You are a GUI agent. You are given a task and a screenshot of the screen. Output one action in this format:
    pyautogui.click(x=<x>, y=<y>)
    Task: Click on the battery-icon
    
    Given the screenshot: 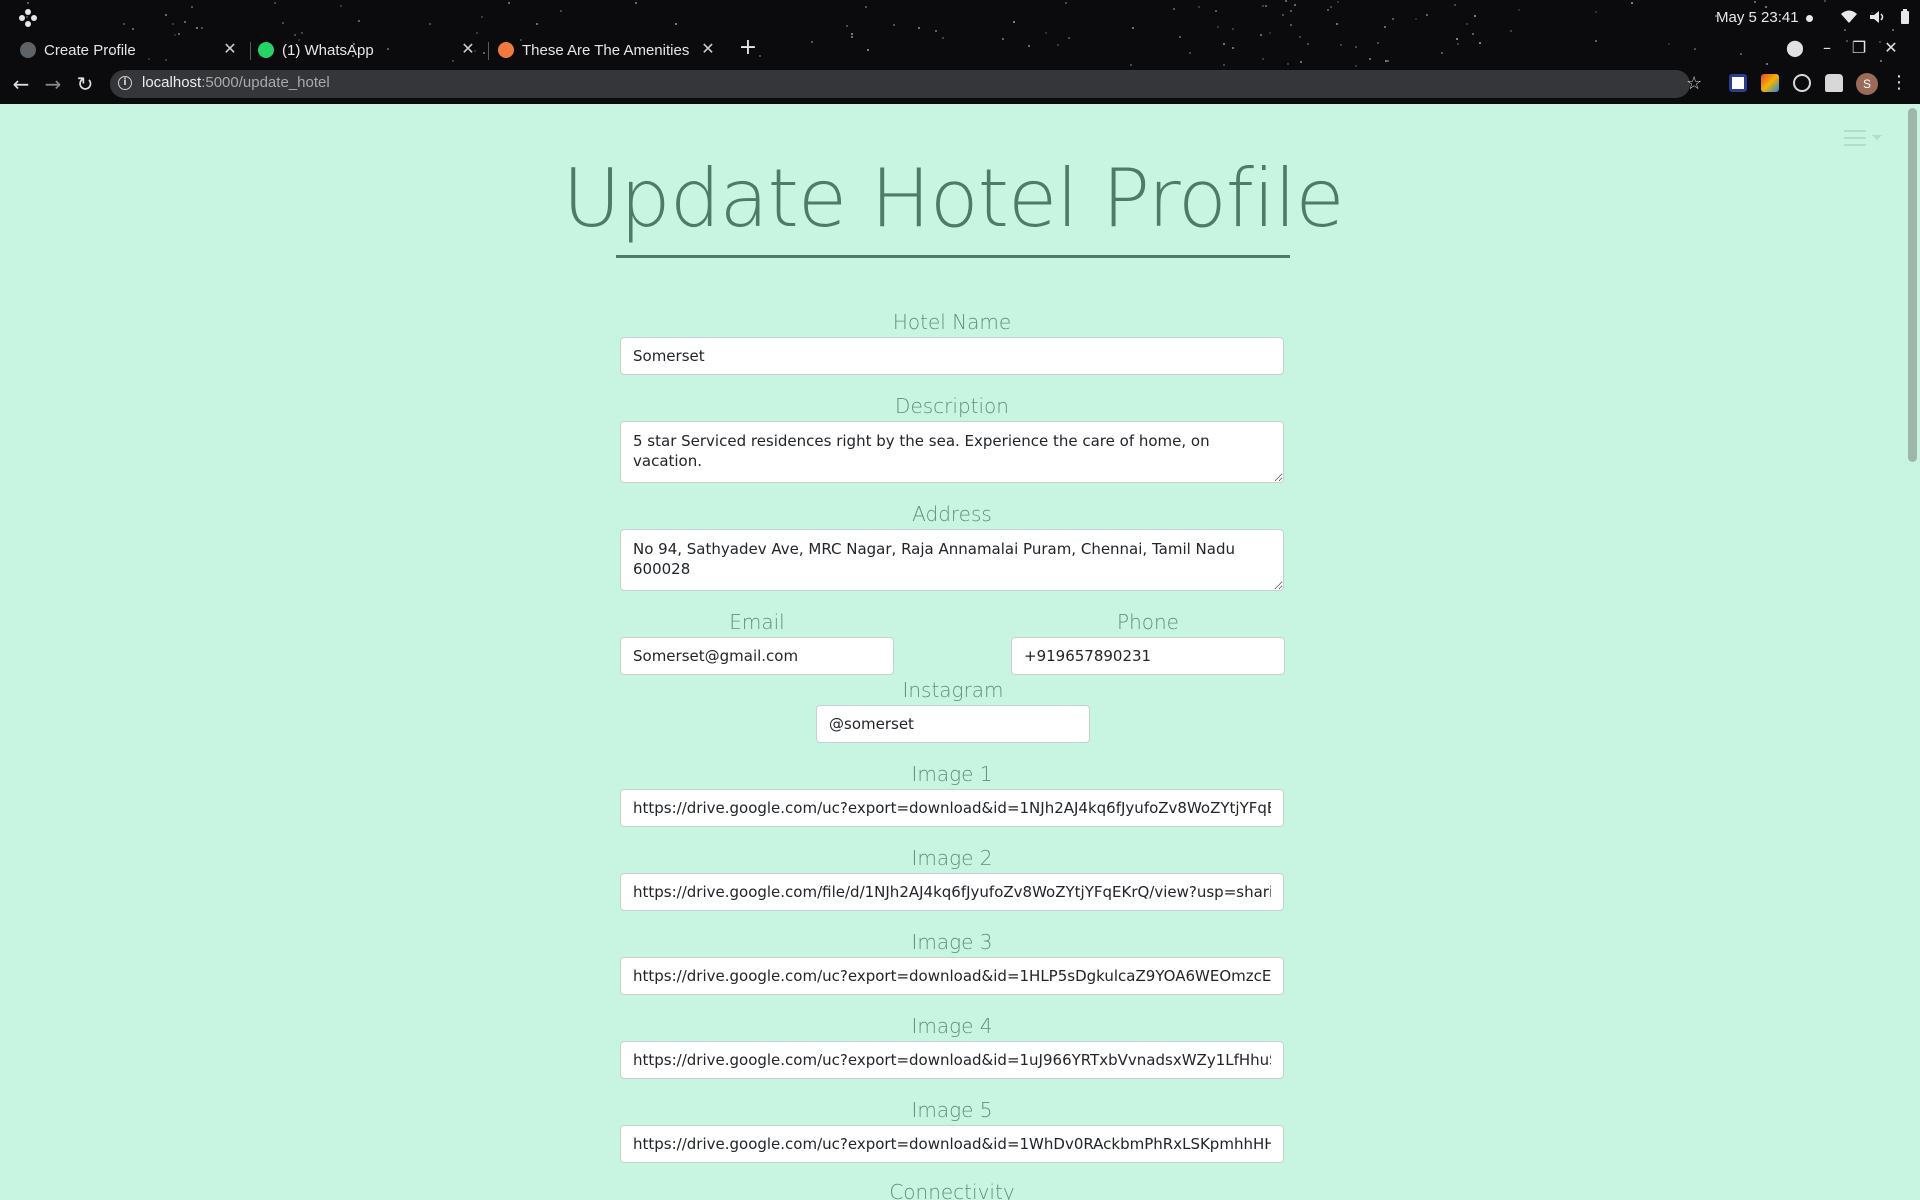 What is the action you would take?
    pyautogui.click(x=1905, y=17)
    